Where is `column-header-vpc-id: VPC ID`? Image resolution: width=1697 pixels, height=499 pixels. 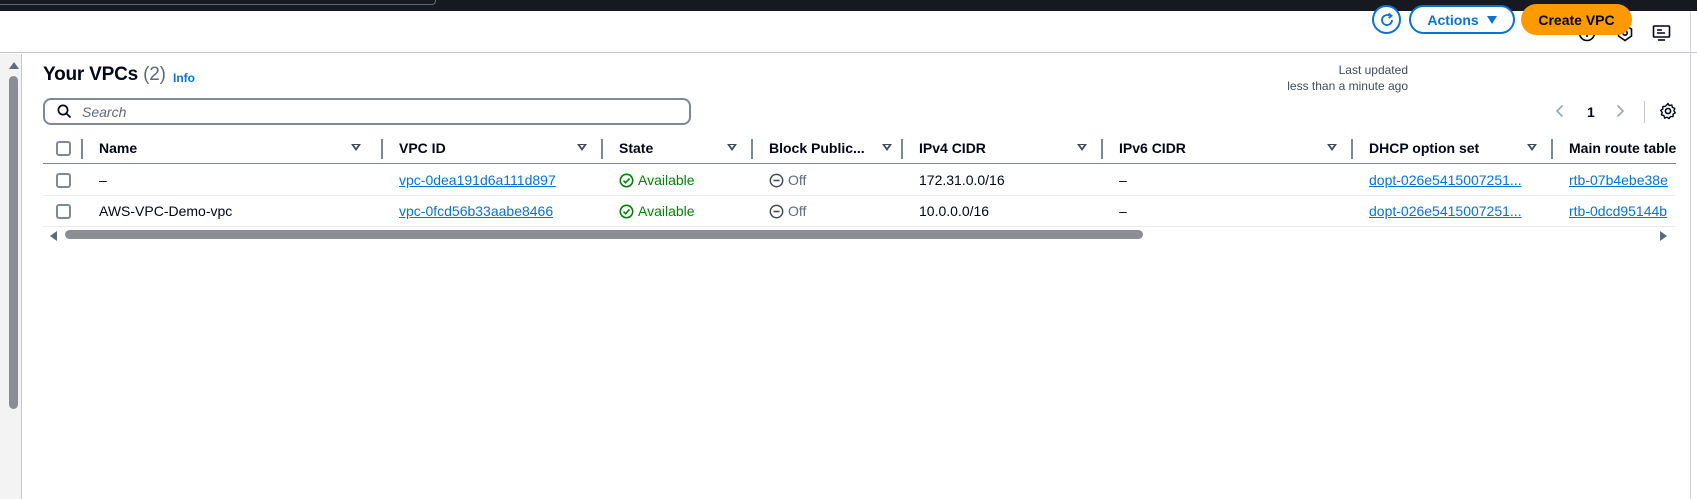 column-header-vpc-id: VPC ID is located at coordinates (494, 149).